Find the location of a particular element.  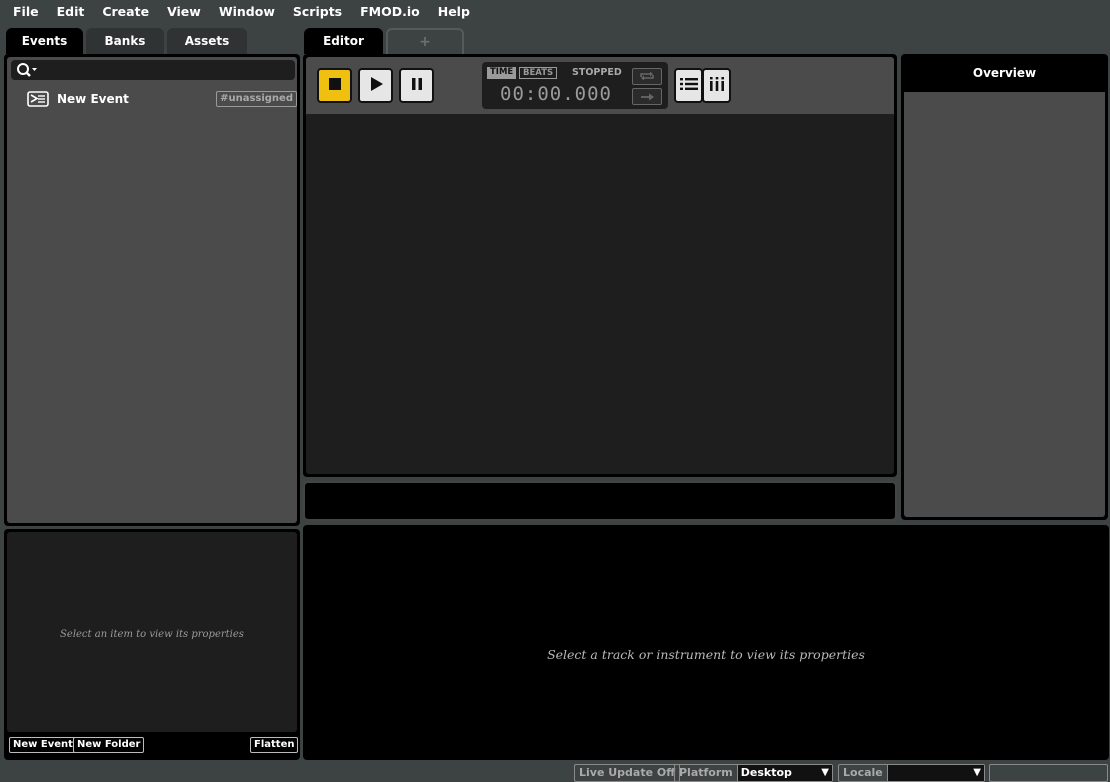

platform-value: Desktop is located at coordinates (766, 772).